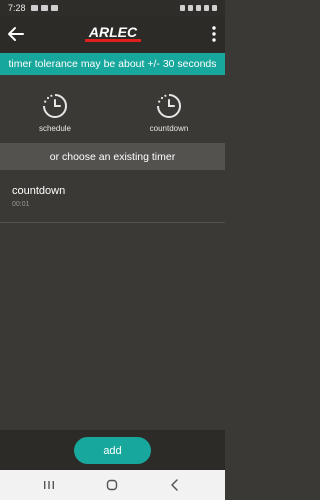  Describe the element at coordinates (39, 191) in the screenshot. I see `timer-name: countdown` at that location.